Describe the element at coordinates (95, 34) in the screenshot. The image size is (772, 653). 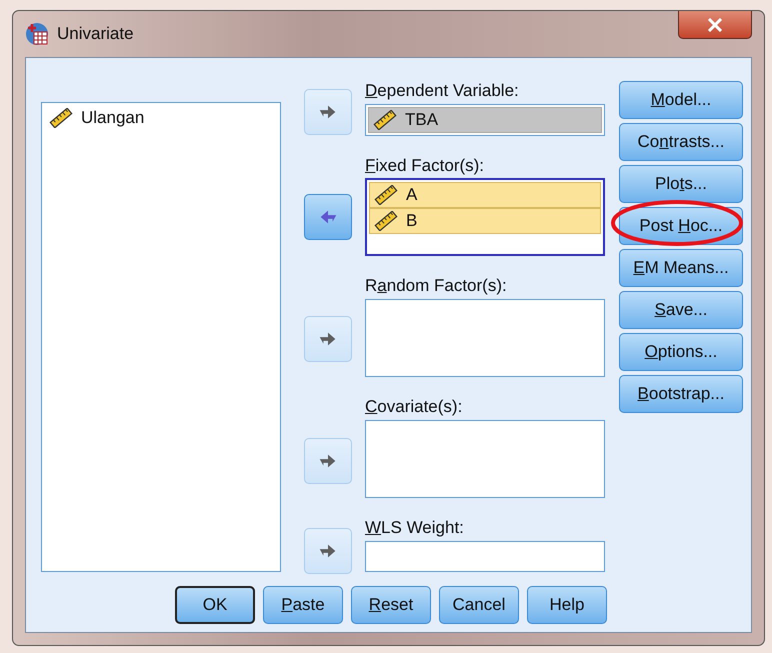
I see `window-title: Univariate` at that location.